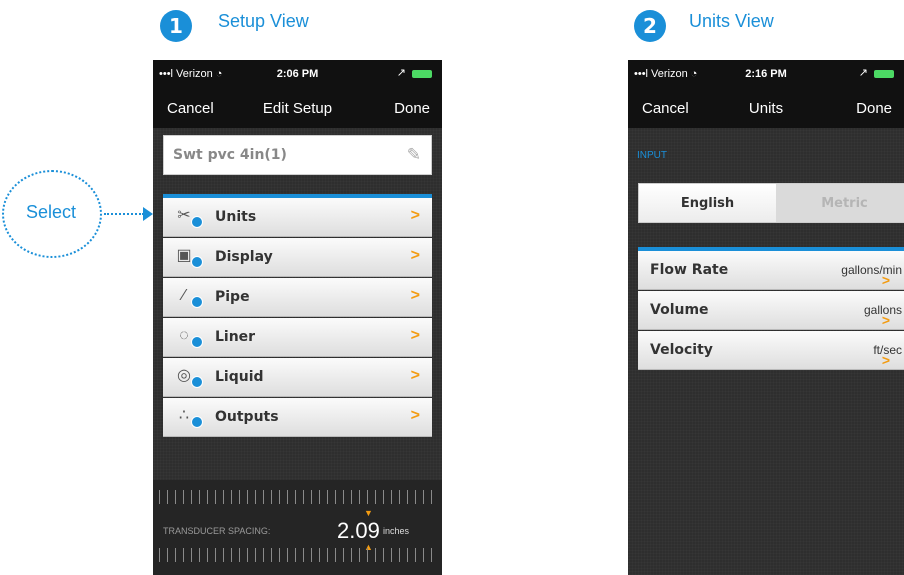 This screenshot has width=904, height=575. I want to click on unit-row-label: Velocity, so click(681, 350).